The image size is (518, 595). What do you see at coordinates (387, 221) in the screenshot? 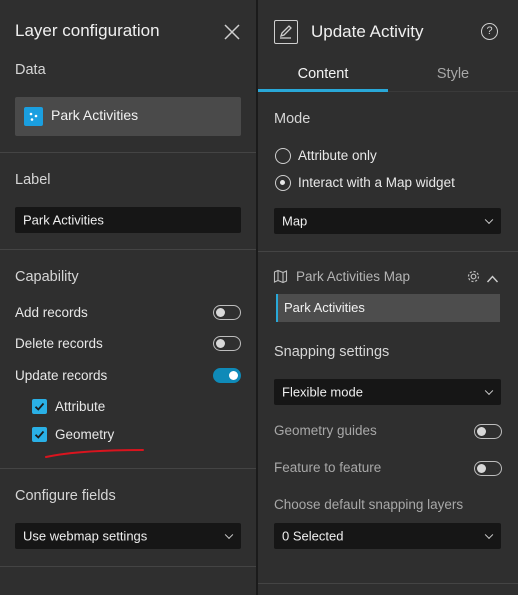
I see `map-widget-select: Map` at bounding box center [387, 221].